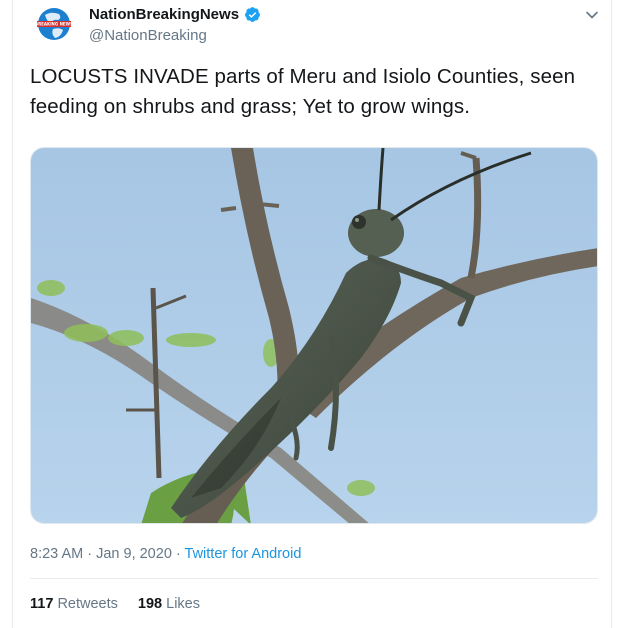  Describe the element at coordinates (243, 554) in the screenshot. I see `tweet-source: Twitter for Android` at that location.